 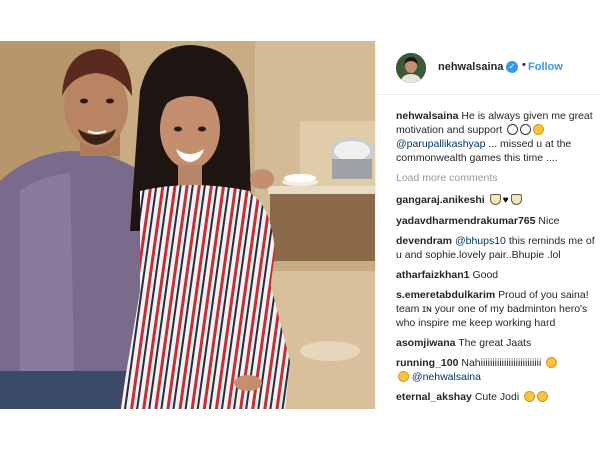 What do you see at coordinates (433, 275) in the screenshot?
I see `comment-username: atharfaizkhan1` at bounding box center [433, 275].